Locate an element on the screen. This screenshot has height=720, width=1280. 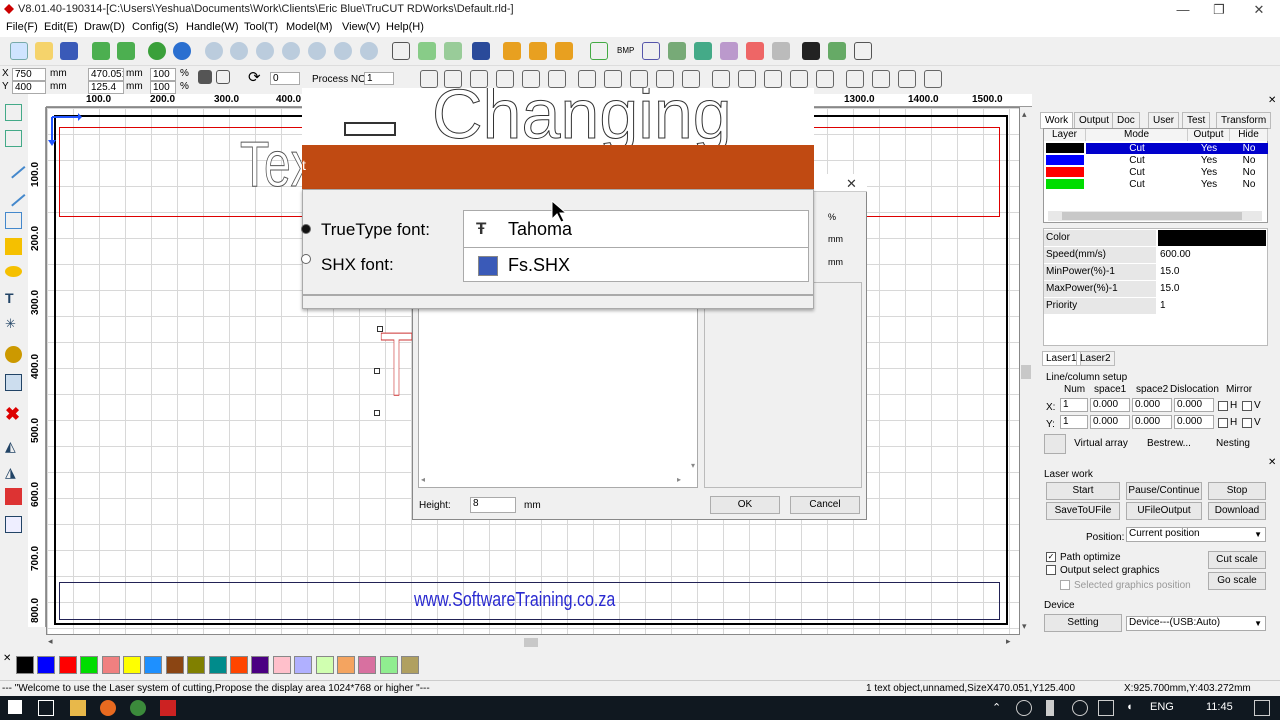
mirror-x-v-checkbox is located at coordinates (1247, 406).